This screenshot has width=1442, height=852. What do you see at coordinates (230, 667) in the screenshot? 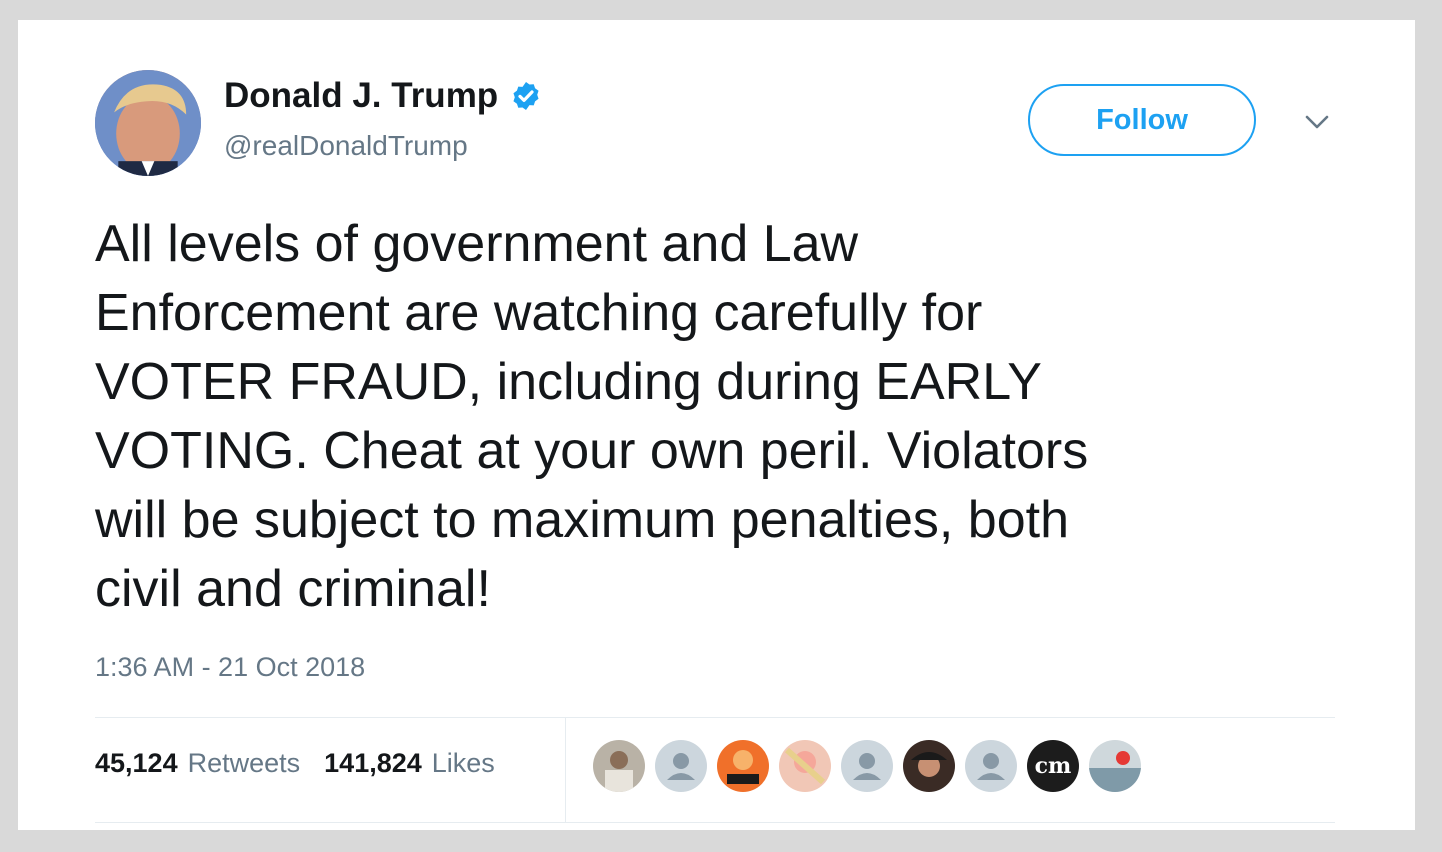
I see `tweet-timestamp: 1:36 AM - 21 Oct 2018` at bounding box center [230, 667].